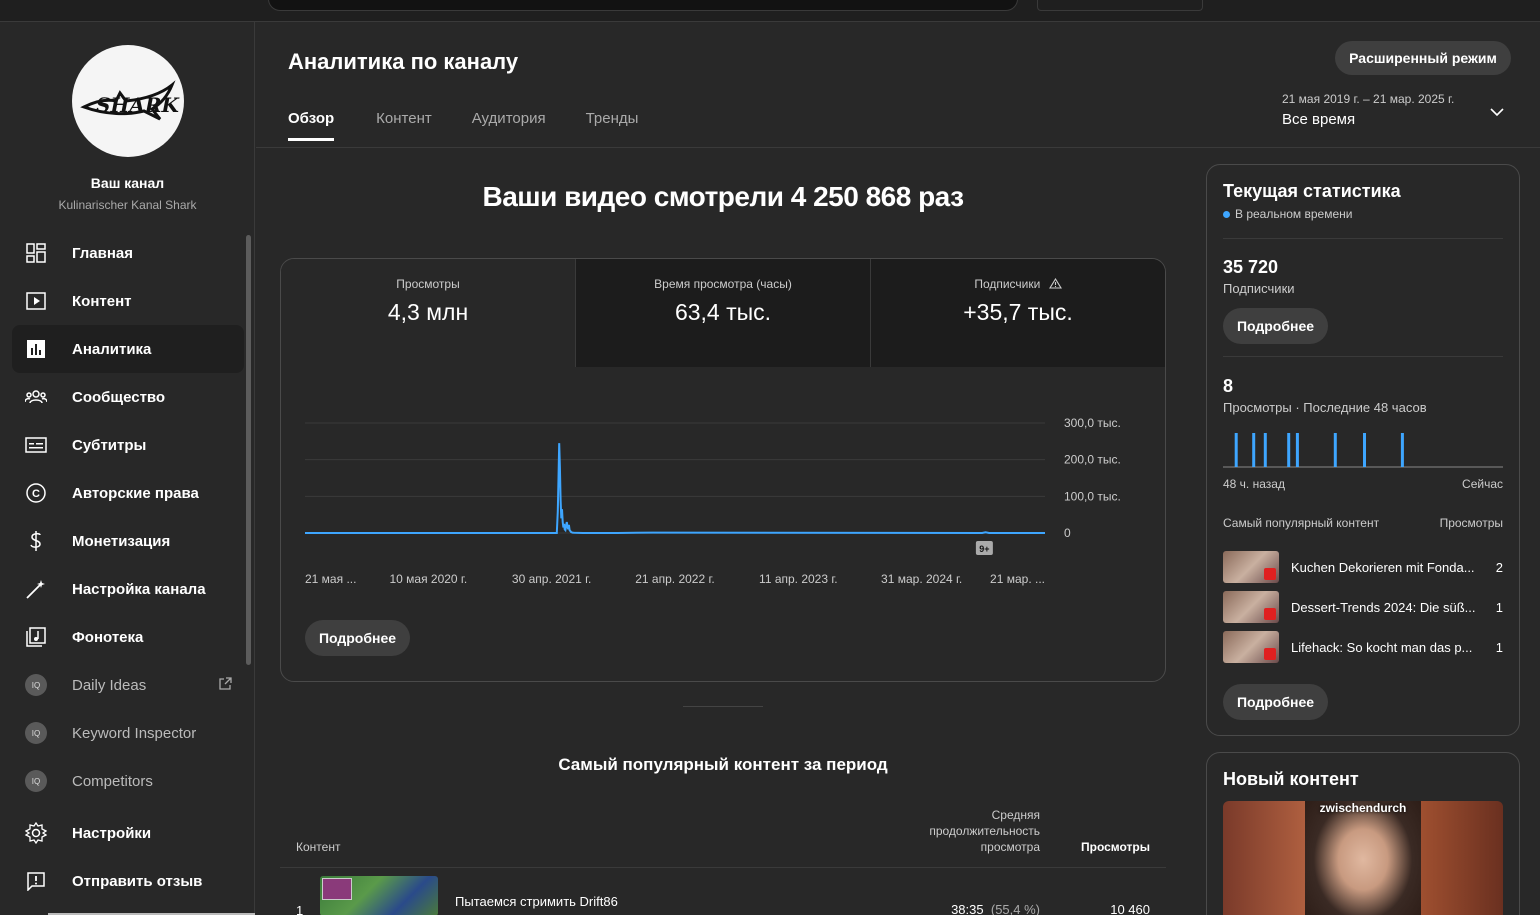 The image size is (1540, 915). Describe the element at coordinates (1363, 238) in the screenshot. I see `divider` at that location.